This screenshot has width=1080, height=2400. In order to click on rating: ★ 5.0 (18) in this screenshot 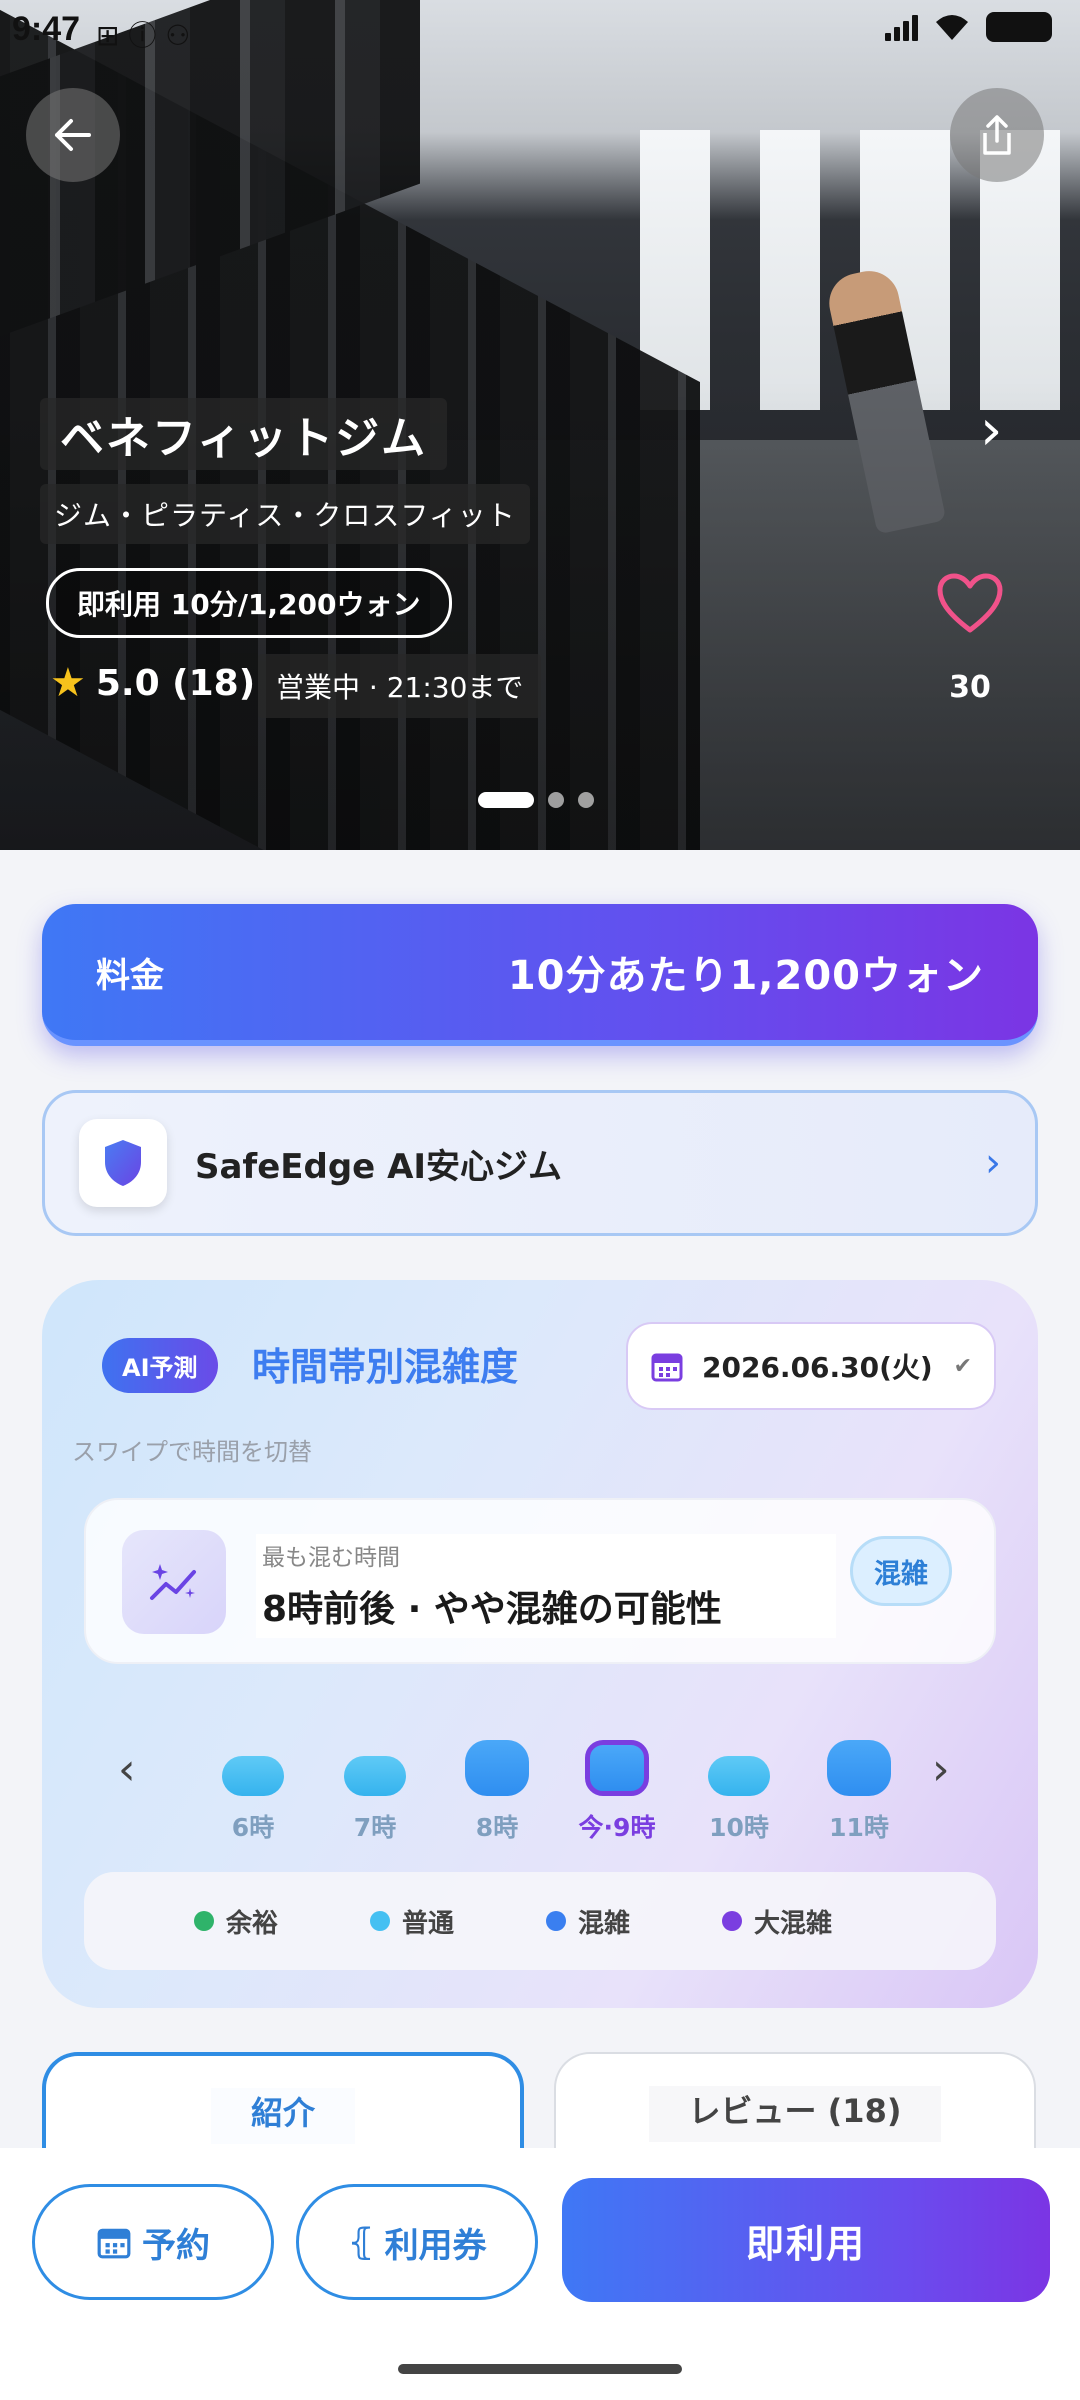, I will do `click(152, 683)`.